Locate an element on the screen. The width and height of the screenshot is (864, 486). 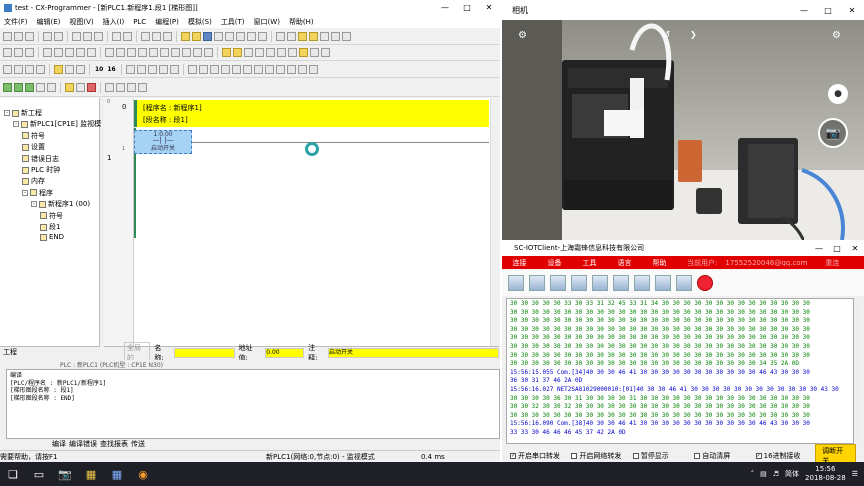
edit-d-icon is located at coordinates (259, 52).